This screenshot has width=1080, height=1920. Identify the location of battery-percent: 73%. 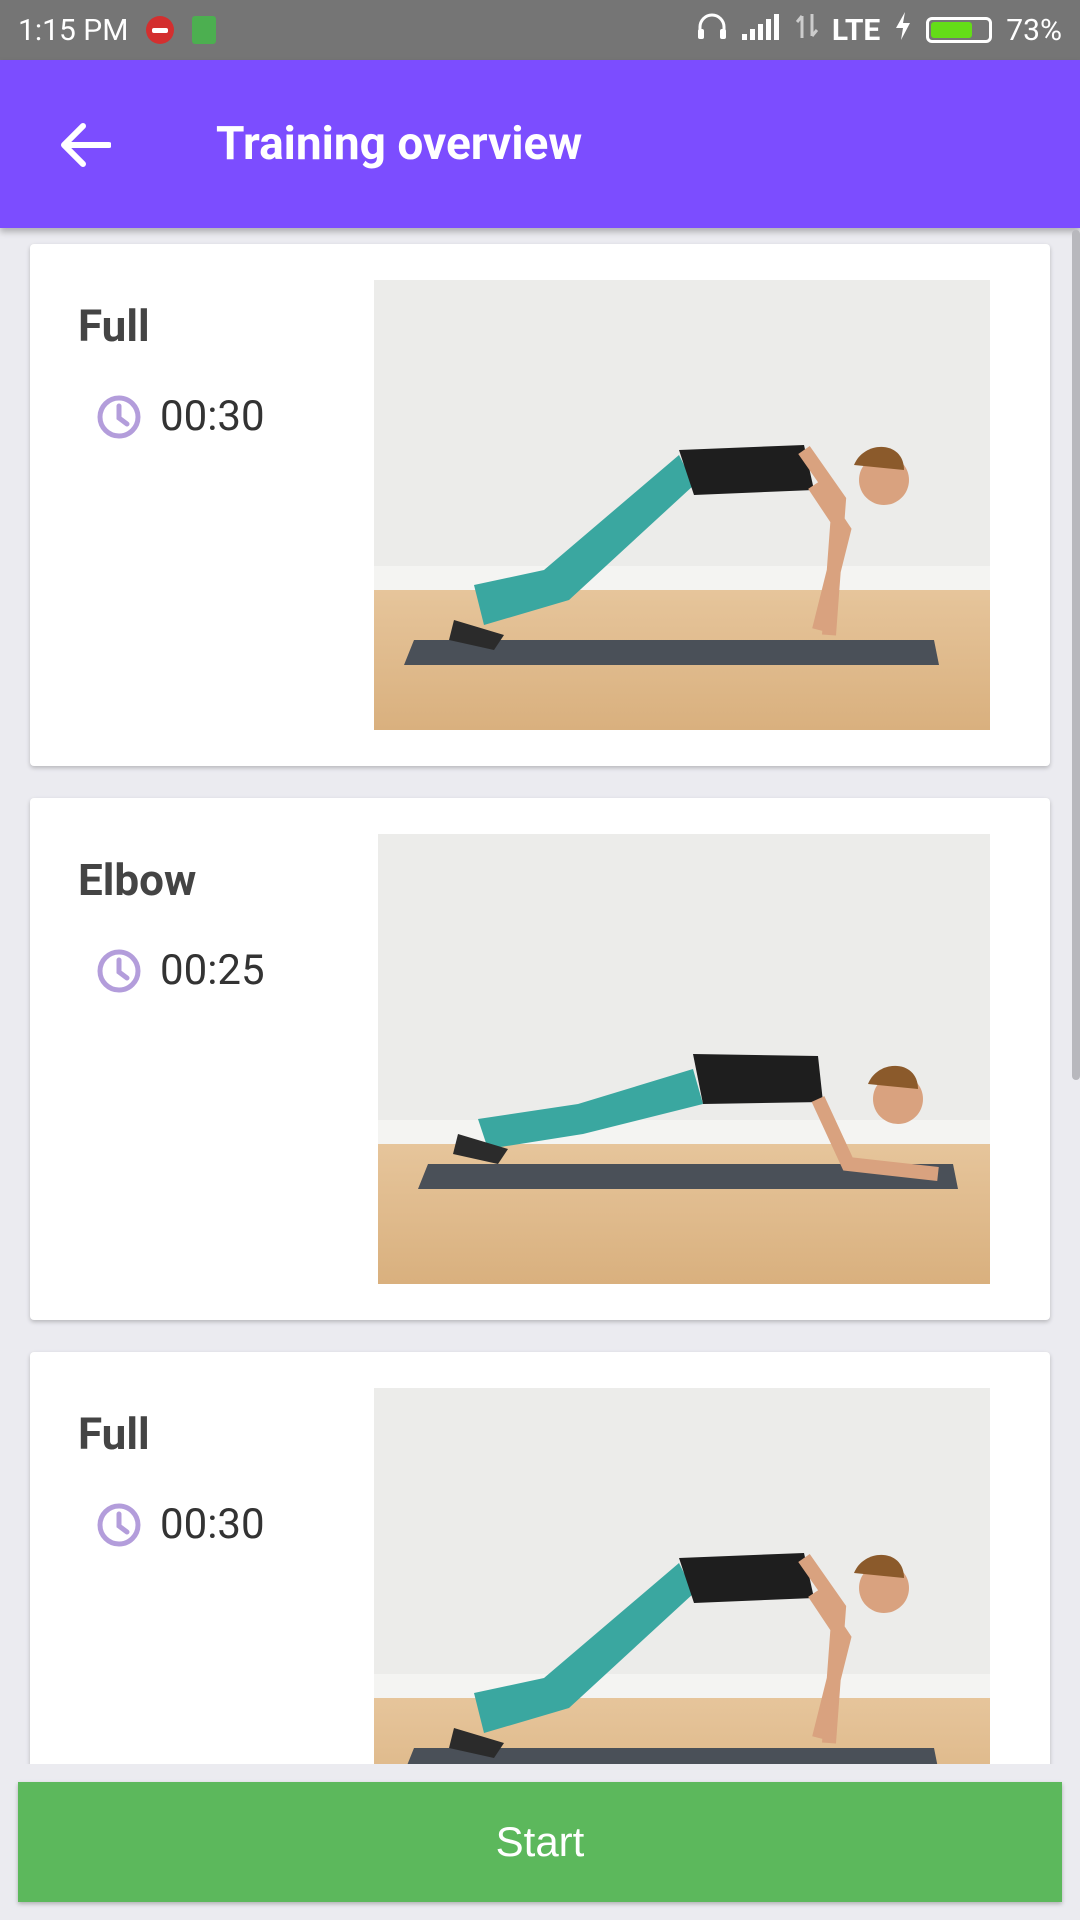
(1034, 30).